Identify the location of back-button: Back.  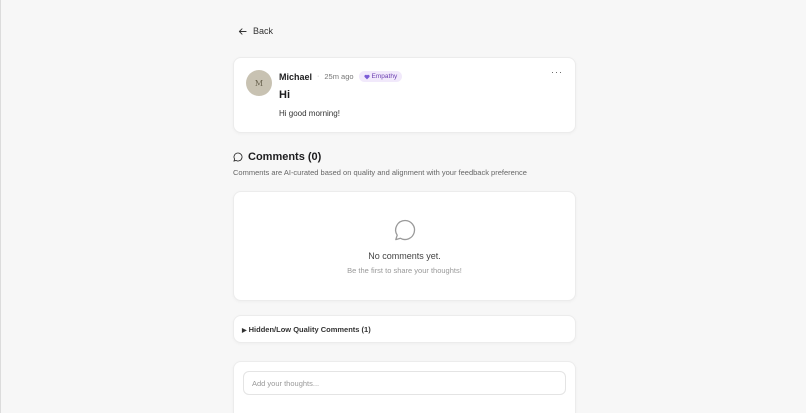
(255, 31).